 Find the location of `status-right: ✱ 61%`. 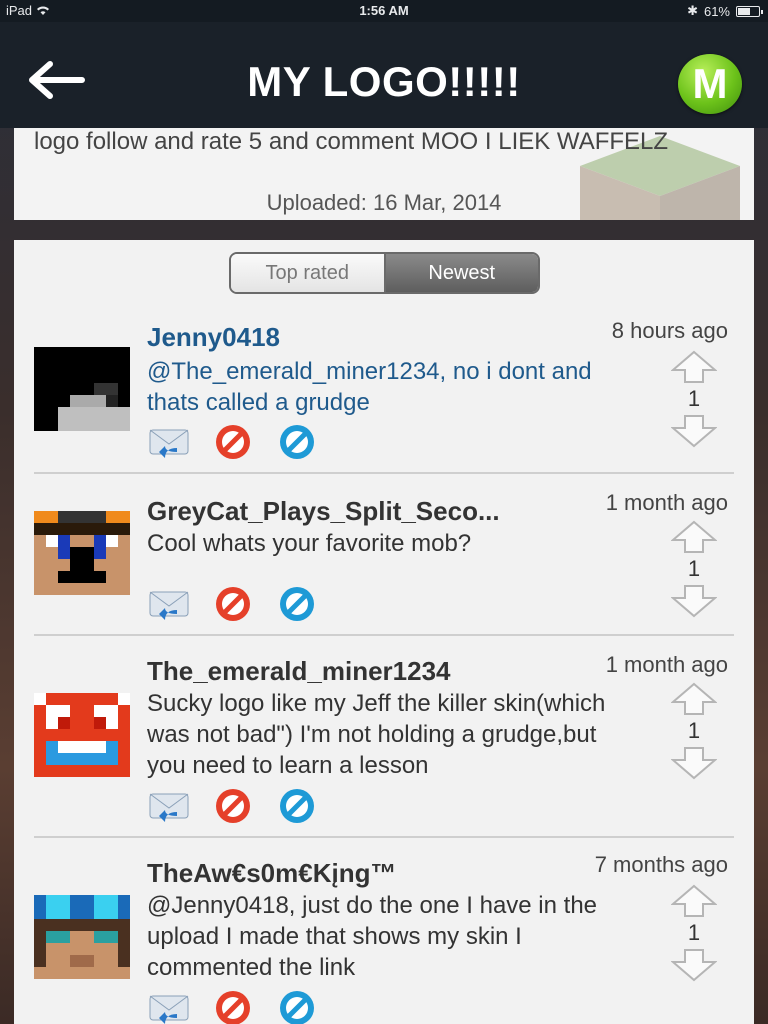

status-right: ✱ 61% is located at coordinates (725, 11).